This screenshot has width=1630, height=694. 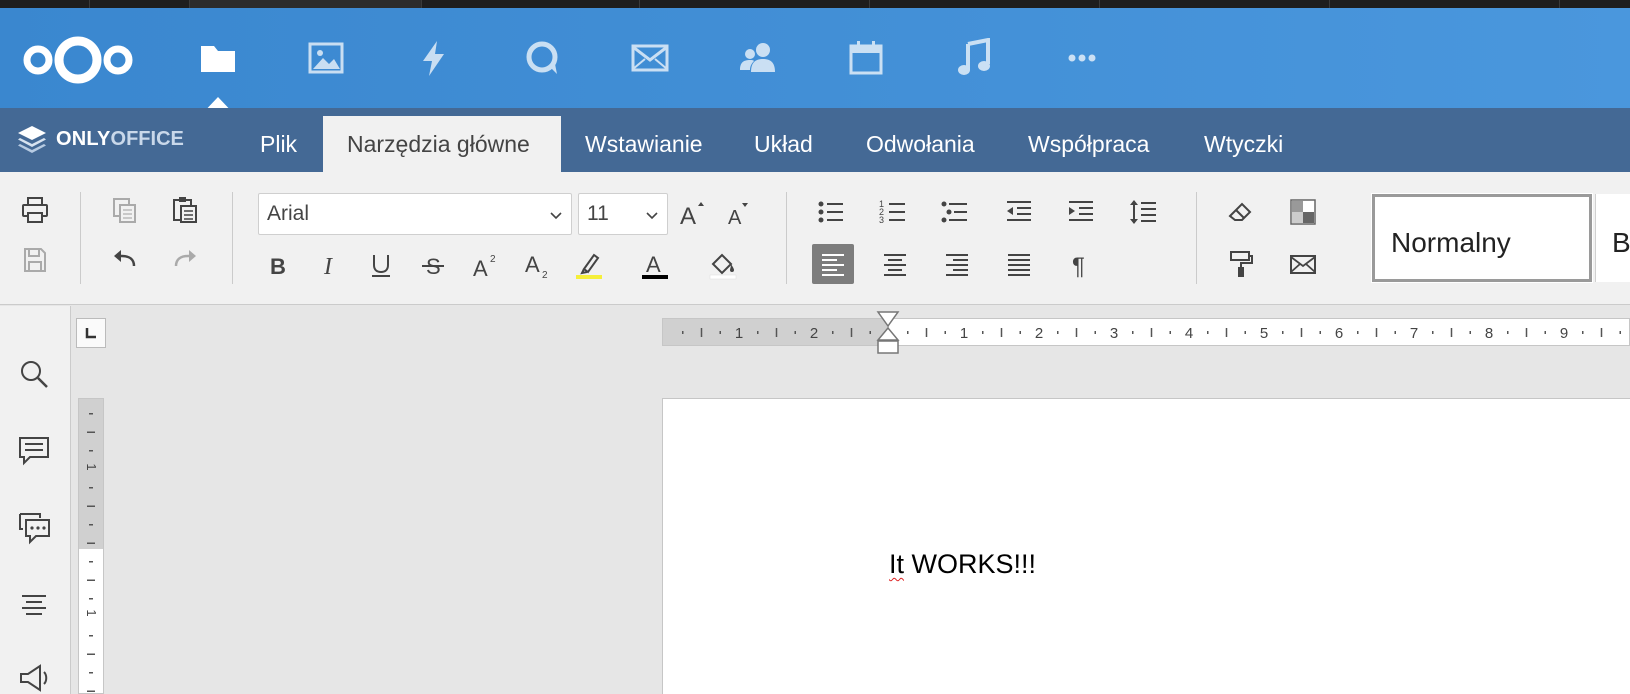 I want to click on misspelled-word: It, so click(x=896, y=564).